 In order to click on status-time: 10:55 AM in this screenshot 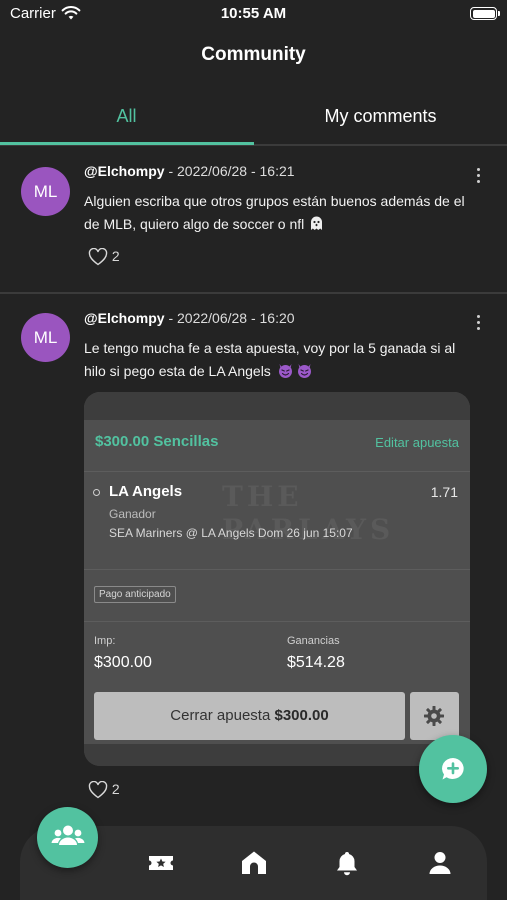, I will do `click(253, 13)`.